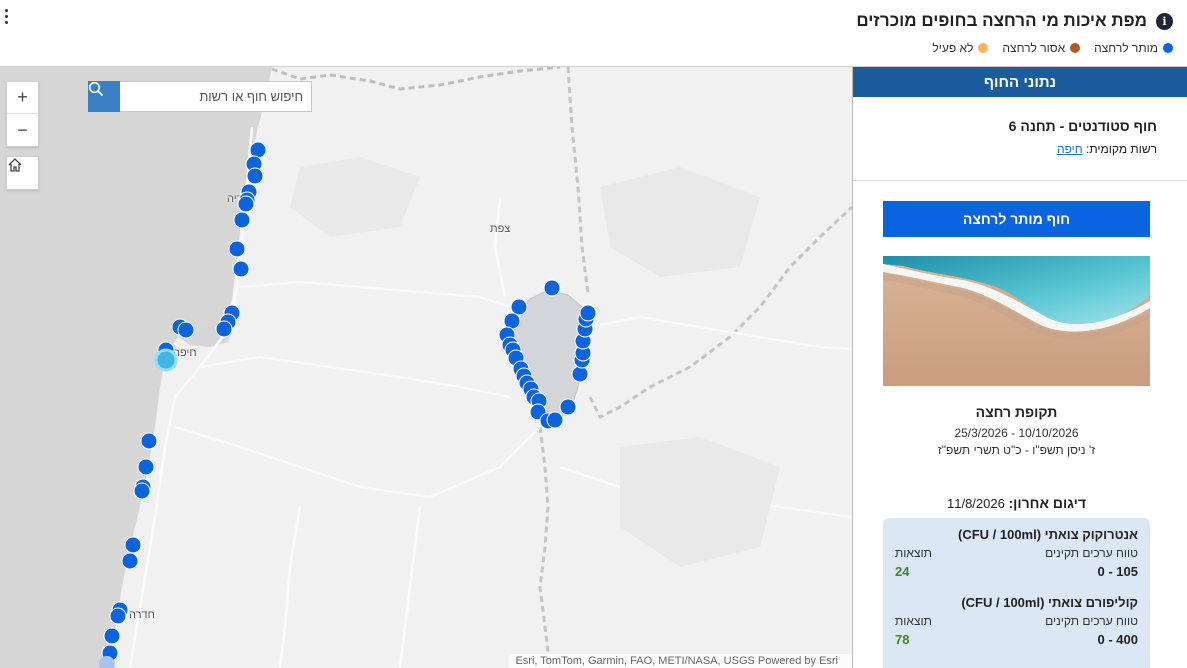 This screenshot has width=1187, height=668. I want to click on legend-dot-allowed, so click(1168, 48).